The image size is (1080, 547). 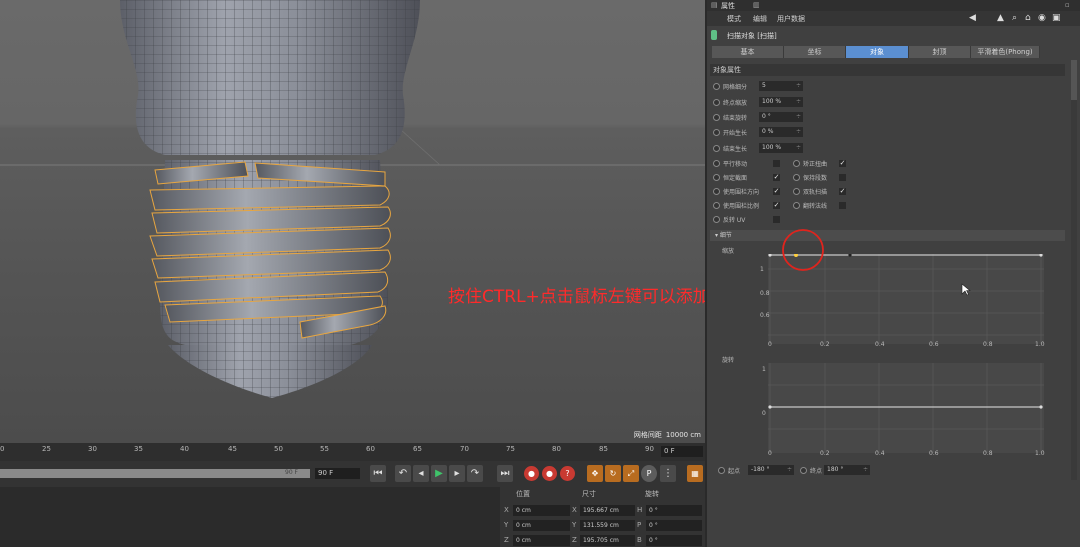 I want to click on up-arrow-icon: ▲, so click(x=1000, y=18).